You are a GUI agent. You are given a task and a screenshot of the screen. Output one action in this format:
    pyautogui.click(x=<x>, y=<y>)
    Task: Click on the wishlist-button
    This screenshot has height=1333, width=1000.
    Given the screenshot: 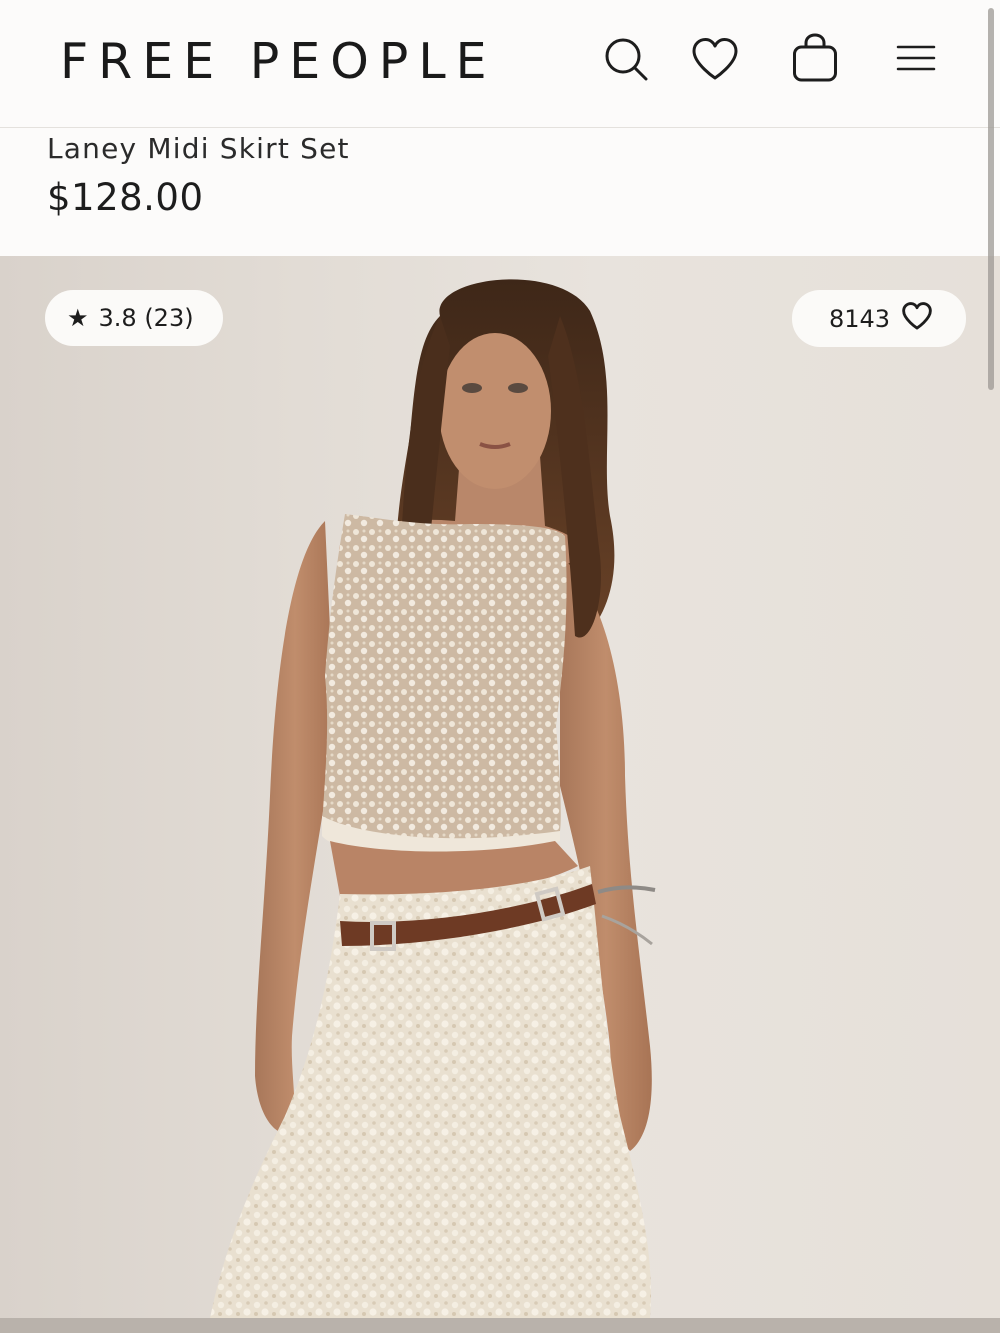 What is the action you would take?
    pyautogui.click(x=715, y=59)
    